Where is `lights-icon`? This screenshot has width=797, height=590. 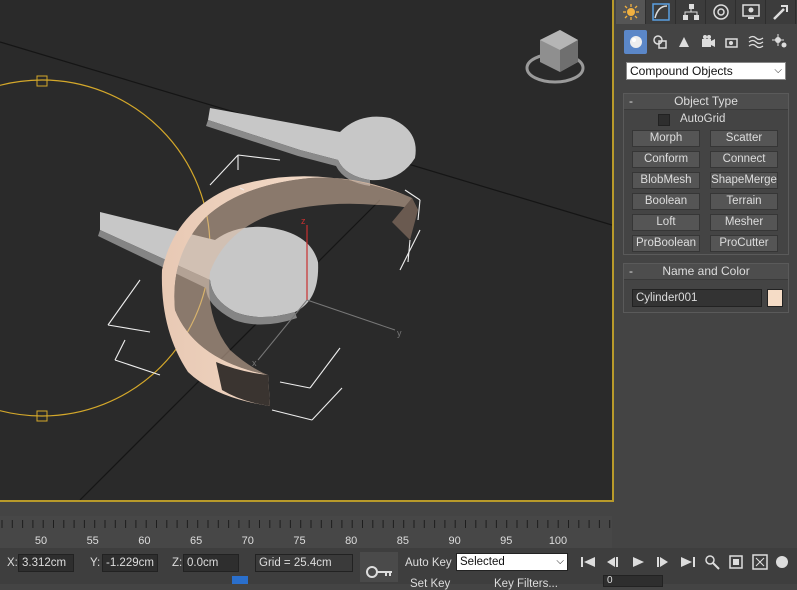 lights-icon is located at coordinates (683, 42).